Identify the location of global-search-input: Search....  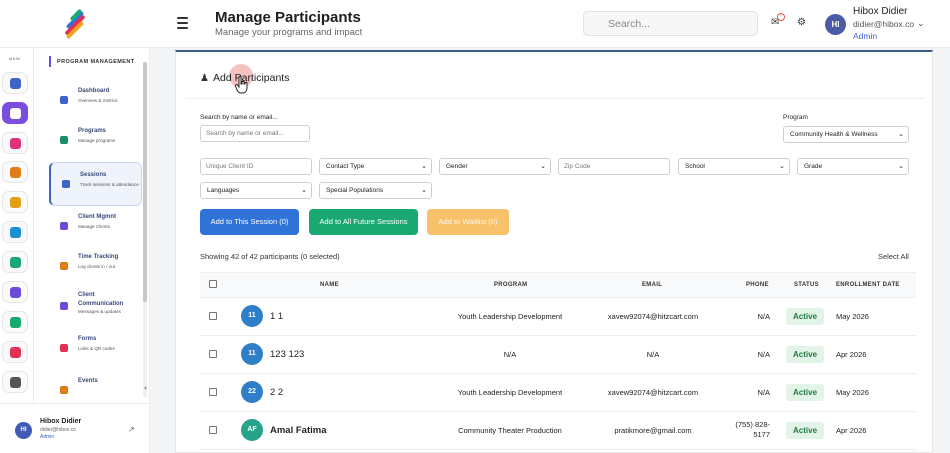
(670, 23).